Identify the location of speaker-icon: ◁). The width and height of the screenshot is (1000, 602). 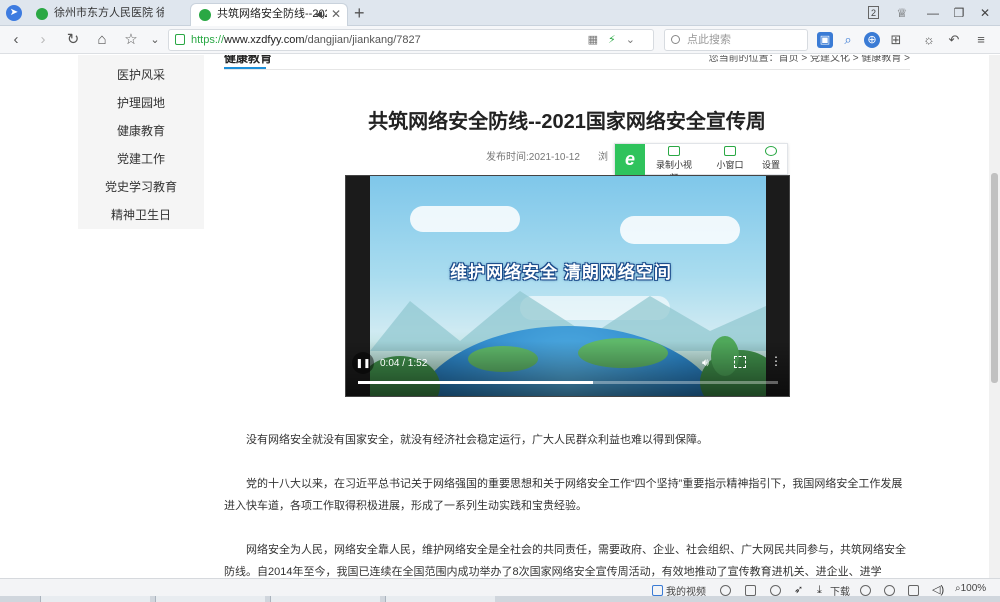
(938, 590).